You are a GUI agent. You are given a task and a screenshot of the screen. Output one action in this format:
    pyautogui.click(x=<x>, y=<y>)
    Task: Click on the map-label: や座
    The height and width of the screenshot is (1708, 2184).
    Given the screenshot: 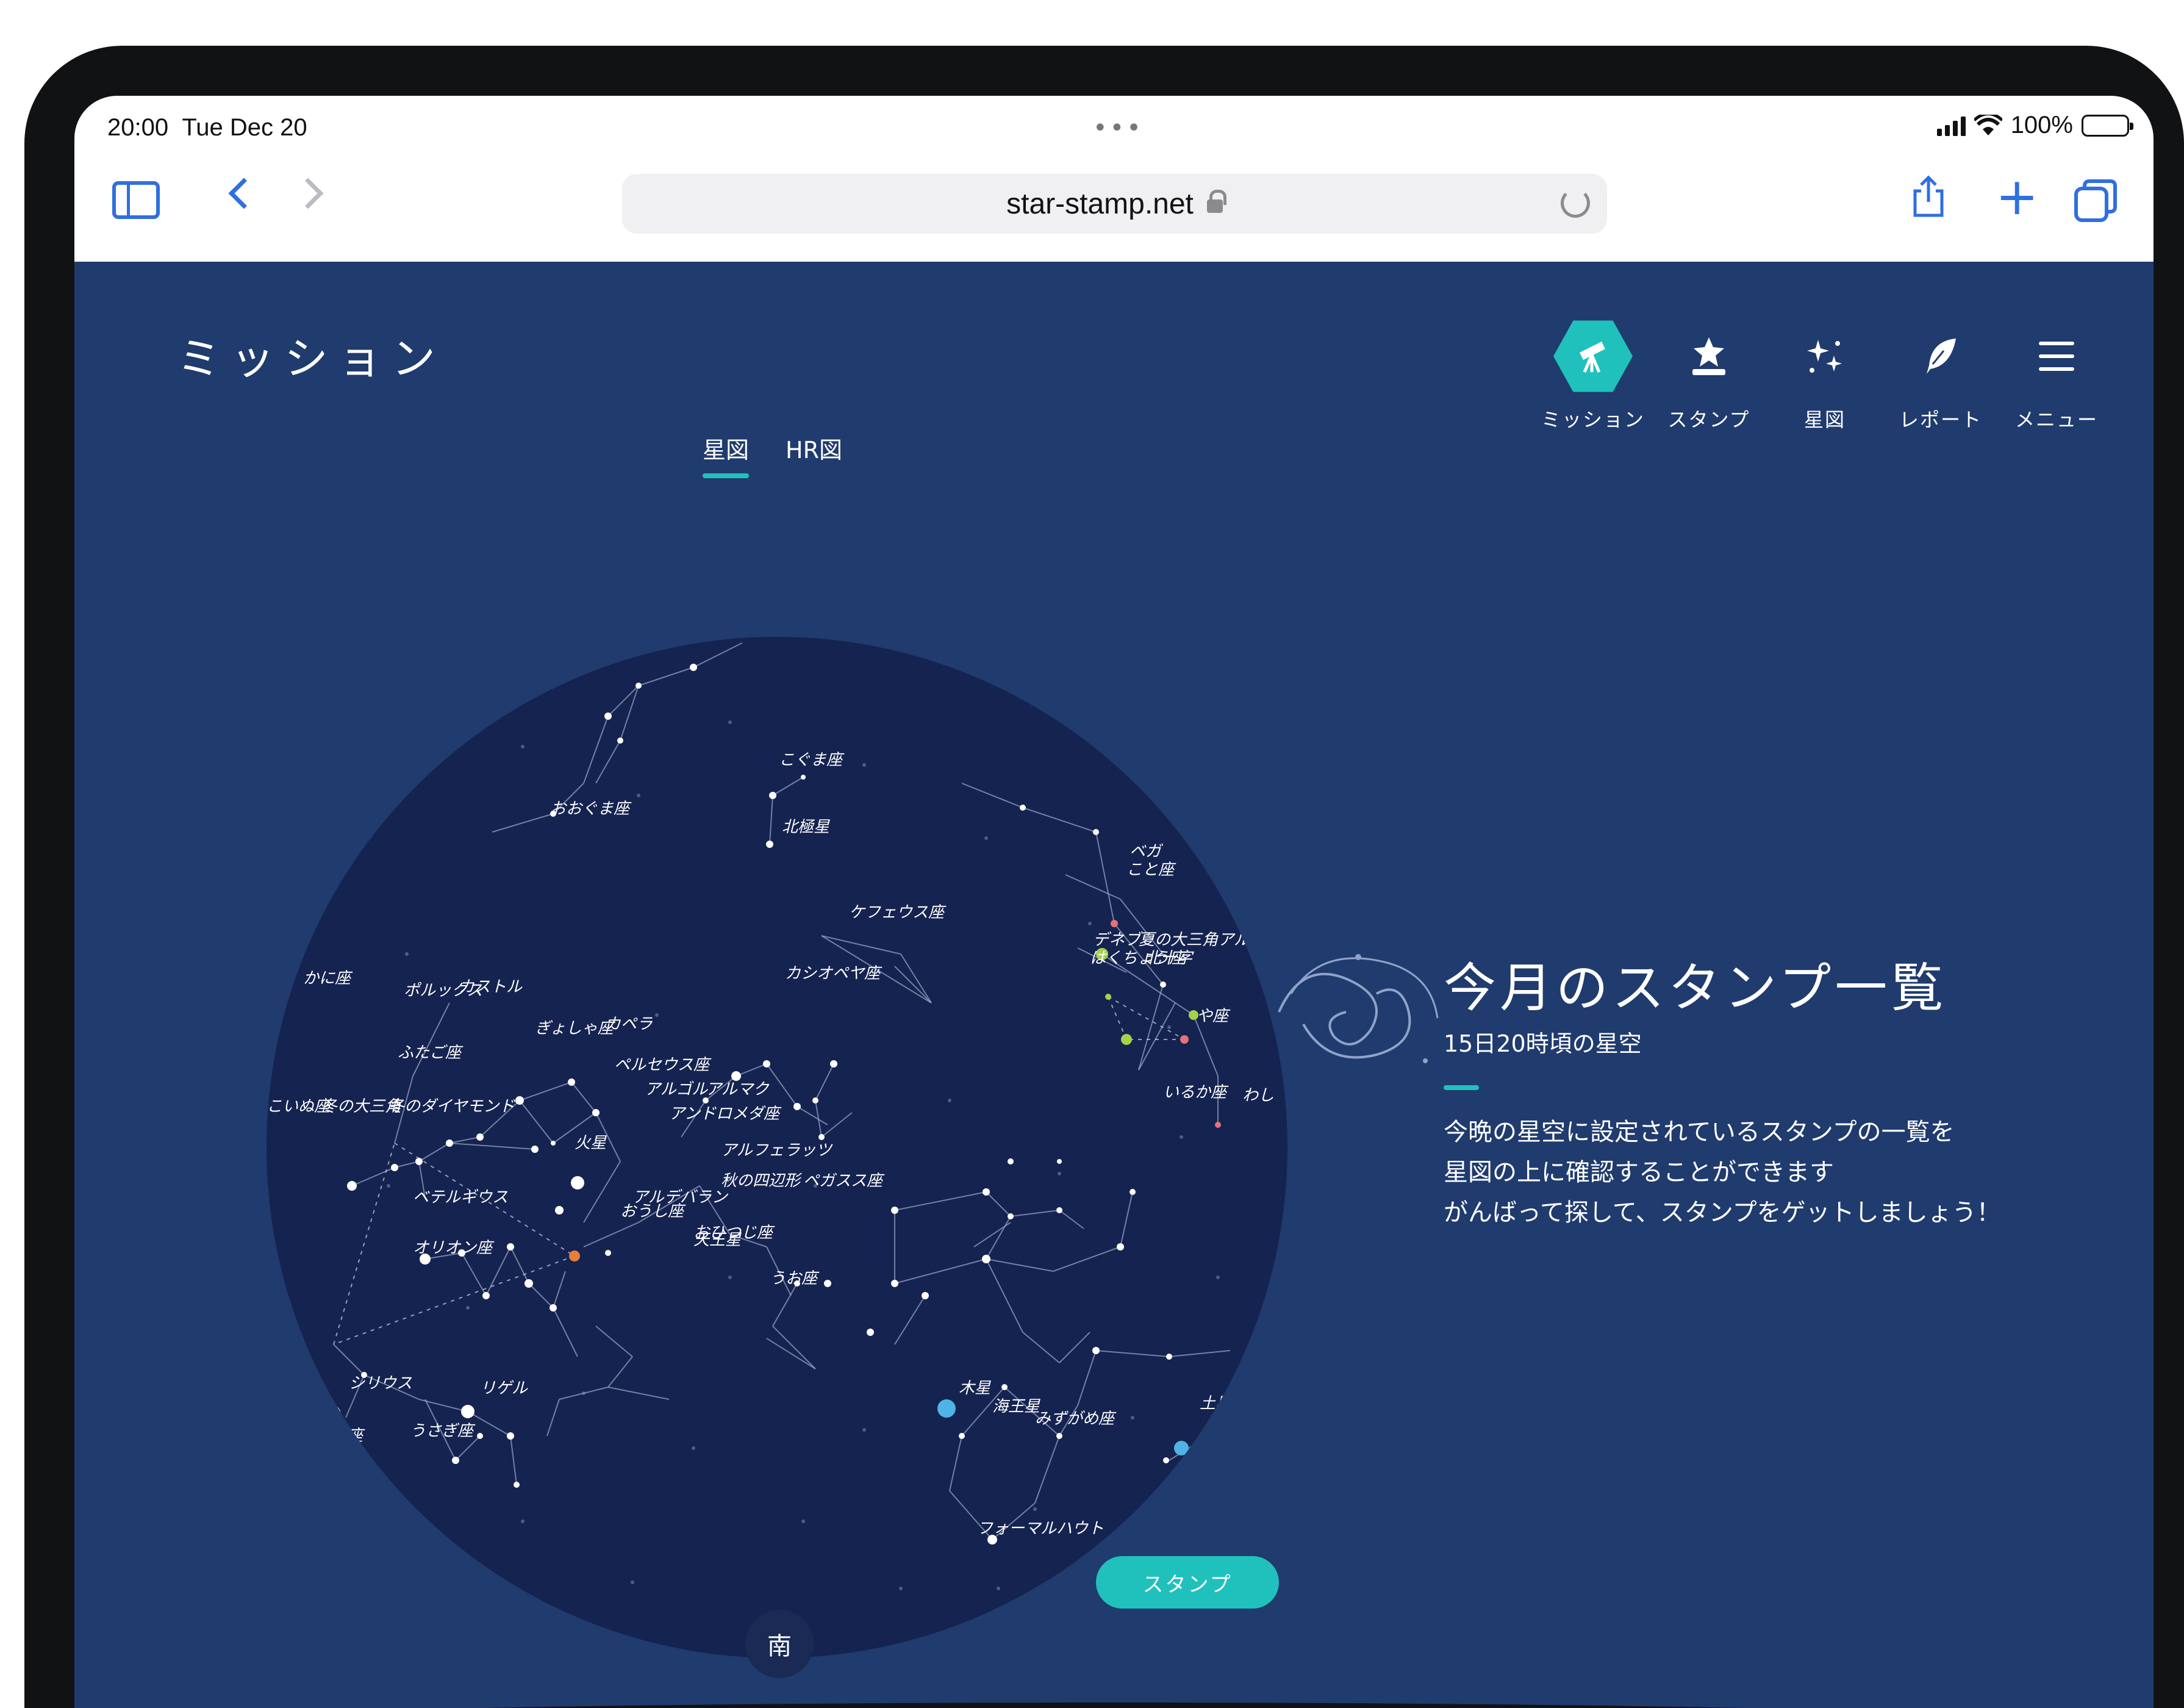 What is the action you would take?
    pyautogui.click(x=1214, y=1016)
    